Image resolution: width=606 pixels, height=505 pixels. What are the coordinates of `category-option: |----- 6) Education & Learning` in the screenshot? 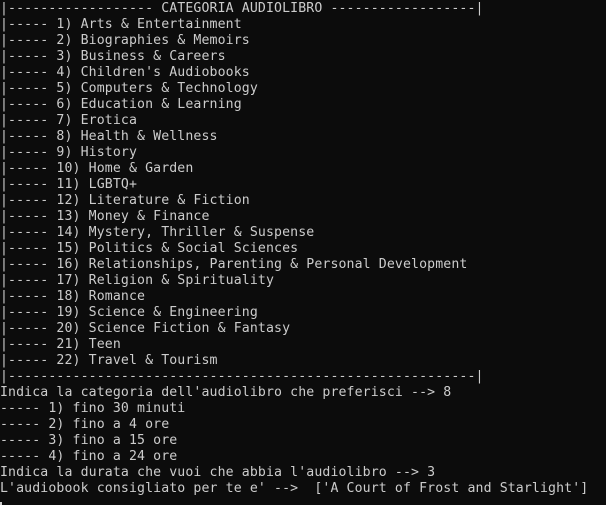 It's located at (121, 104).